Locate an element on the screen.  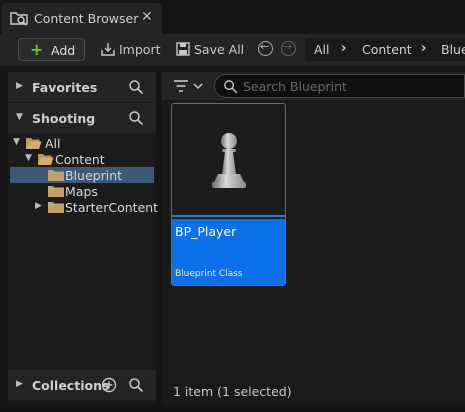
back-arrow-icon: ← is located at coordinates (265, 48).